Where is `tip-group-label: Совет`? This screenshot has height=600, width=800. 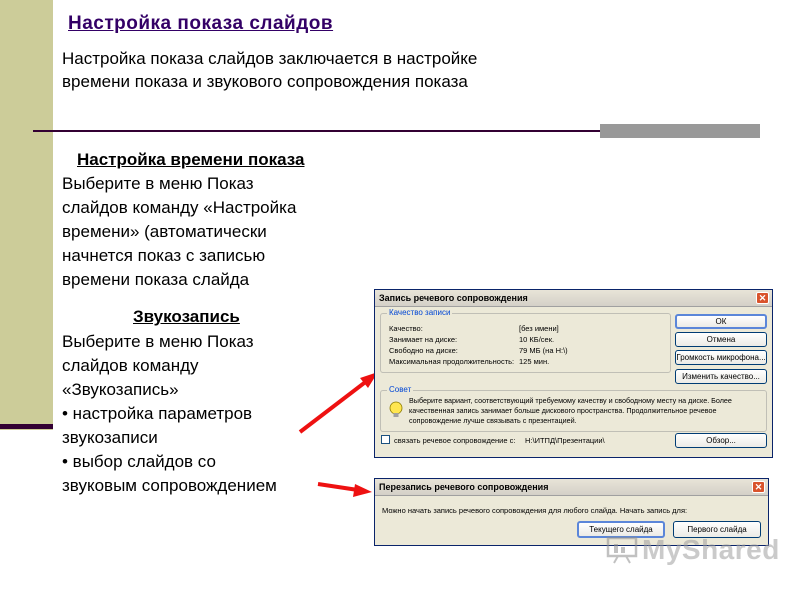
tip-group-label: Совет is located at coordinates (400, 389).